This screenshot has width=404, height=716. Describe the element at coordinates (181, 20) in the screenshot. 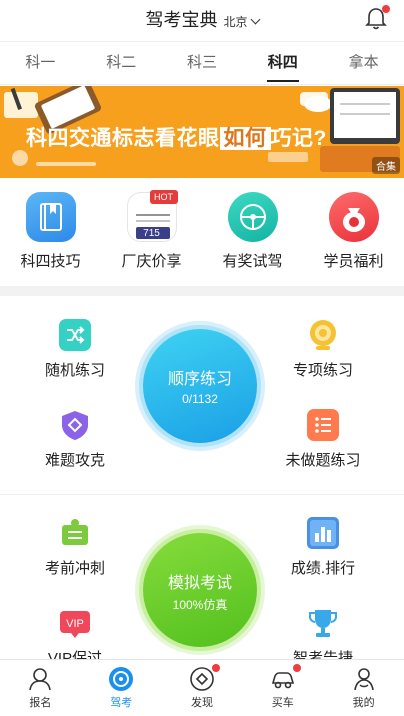

I see `page-title: 驾考宝典` at that location.